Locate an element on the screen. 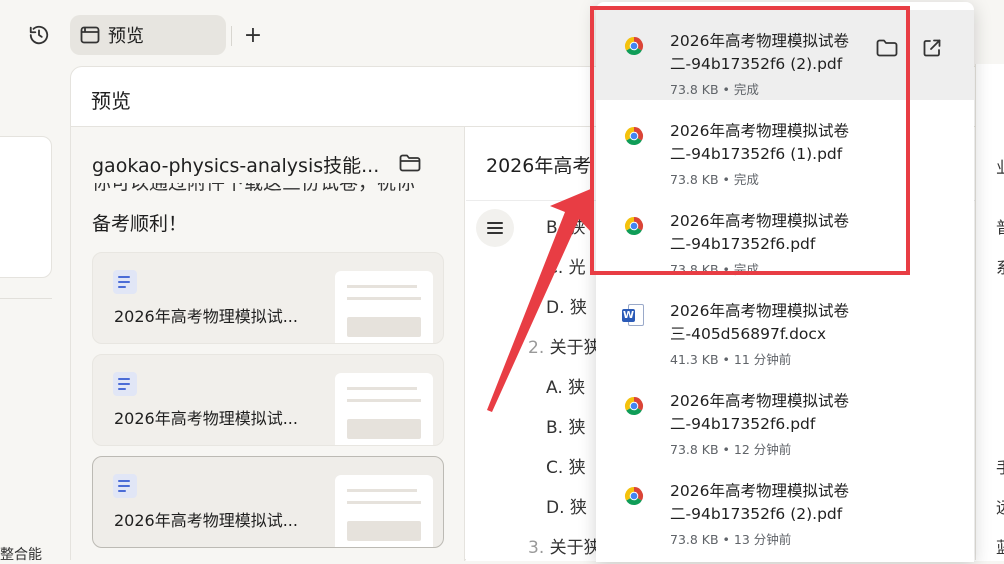  left-partial-text: 整合能 is located at coordinates (21, 555).